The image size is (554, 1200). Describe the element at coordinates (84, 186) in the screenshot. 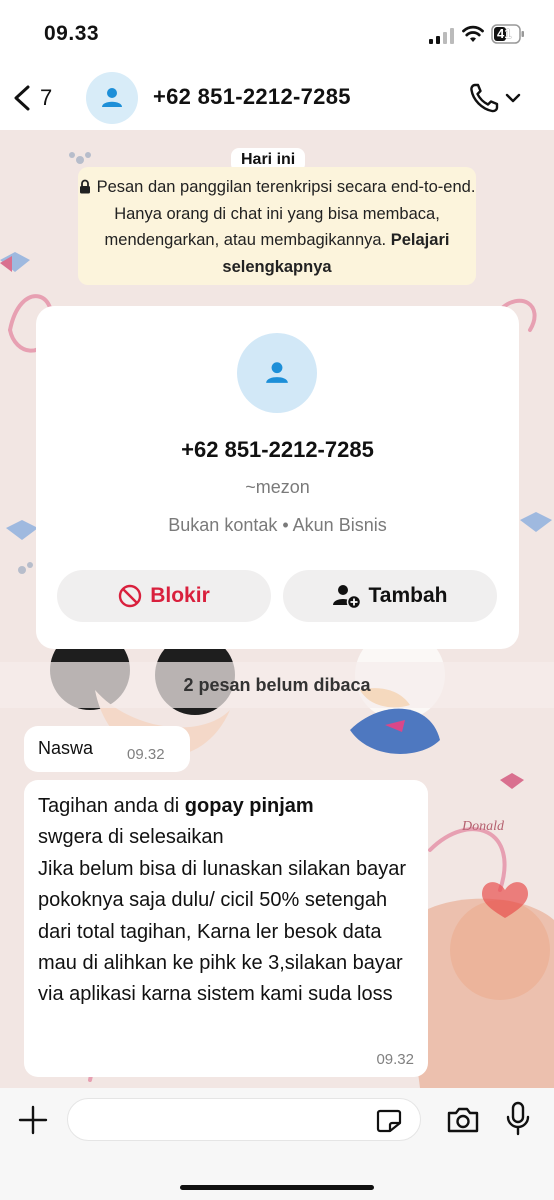

I see `lock-icon` at that location.